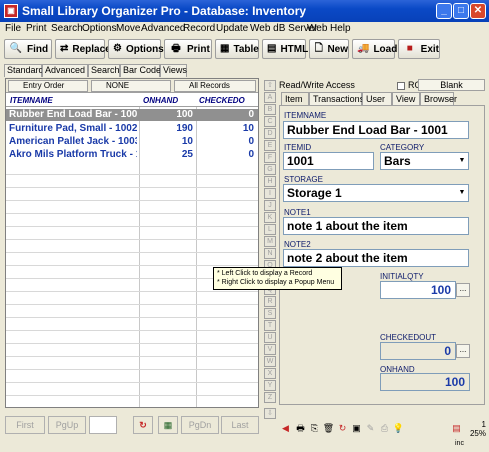 The height and width of the screenshot is (452, 489). What do you see at coordinates (67, 28) in the screenshot?
I see `menu-search: Search` at bounding box center [67, 28].